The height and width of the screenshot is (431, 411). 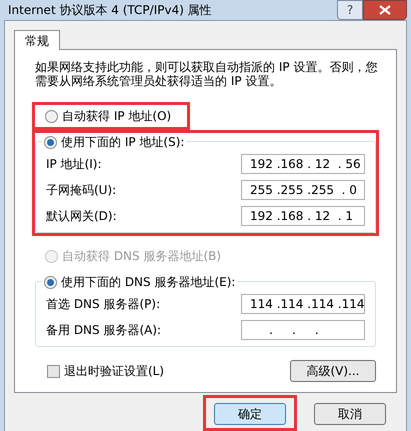 What do you see at coordinates (81, 216) in the screenshot?
I see `field-label: 默认网关(D):` at bounding box center [81, 216].